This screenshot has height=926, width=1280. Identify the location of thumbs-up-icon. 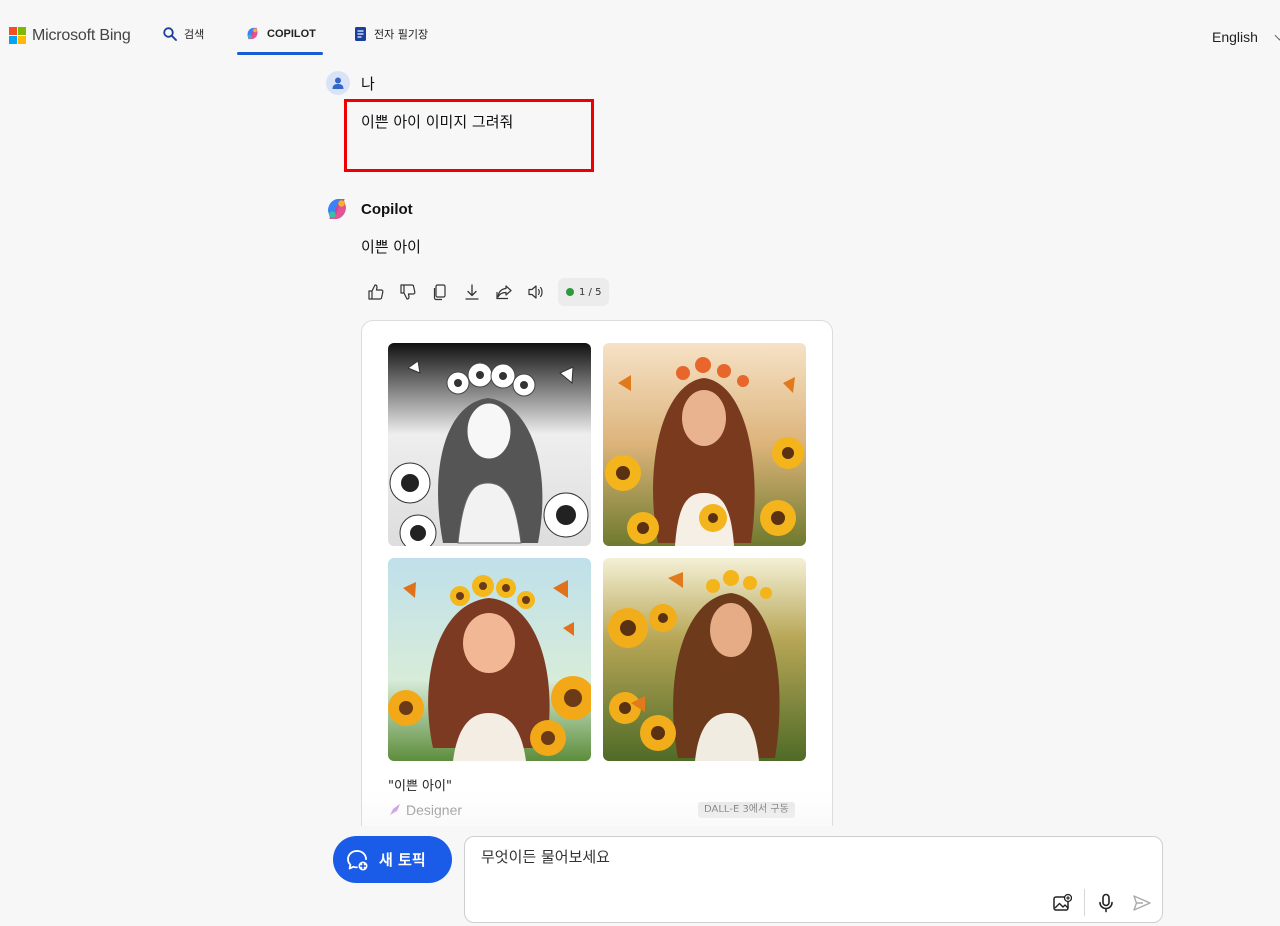
(376, 292).